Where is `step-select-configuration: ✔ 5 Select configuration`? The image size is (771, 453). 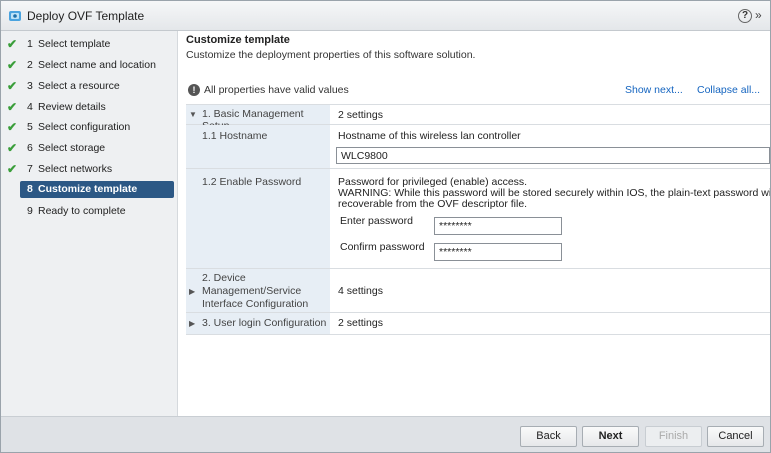 step-select-configuration: ✔ 5 Select configuration is located at coordinates (90, 127).